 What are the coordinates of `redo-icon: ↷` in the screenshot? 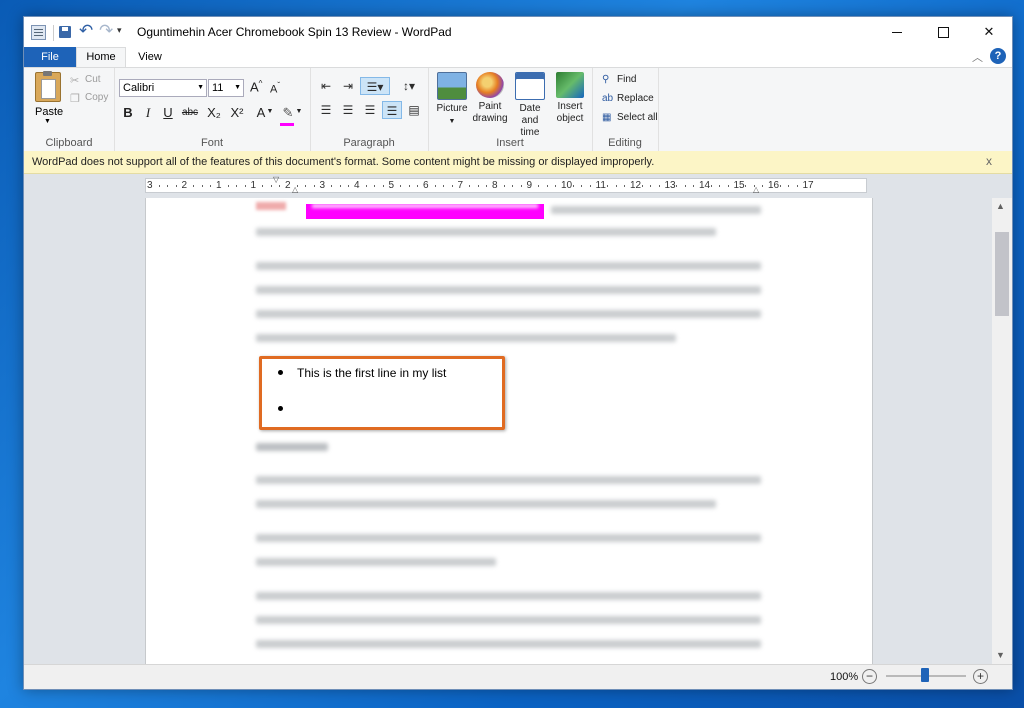 It's located at (107, 30).